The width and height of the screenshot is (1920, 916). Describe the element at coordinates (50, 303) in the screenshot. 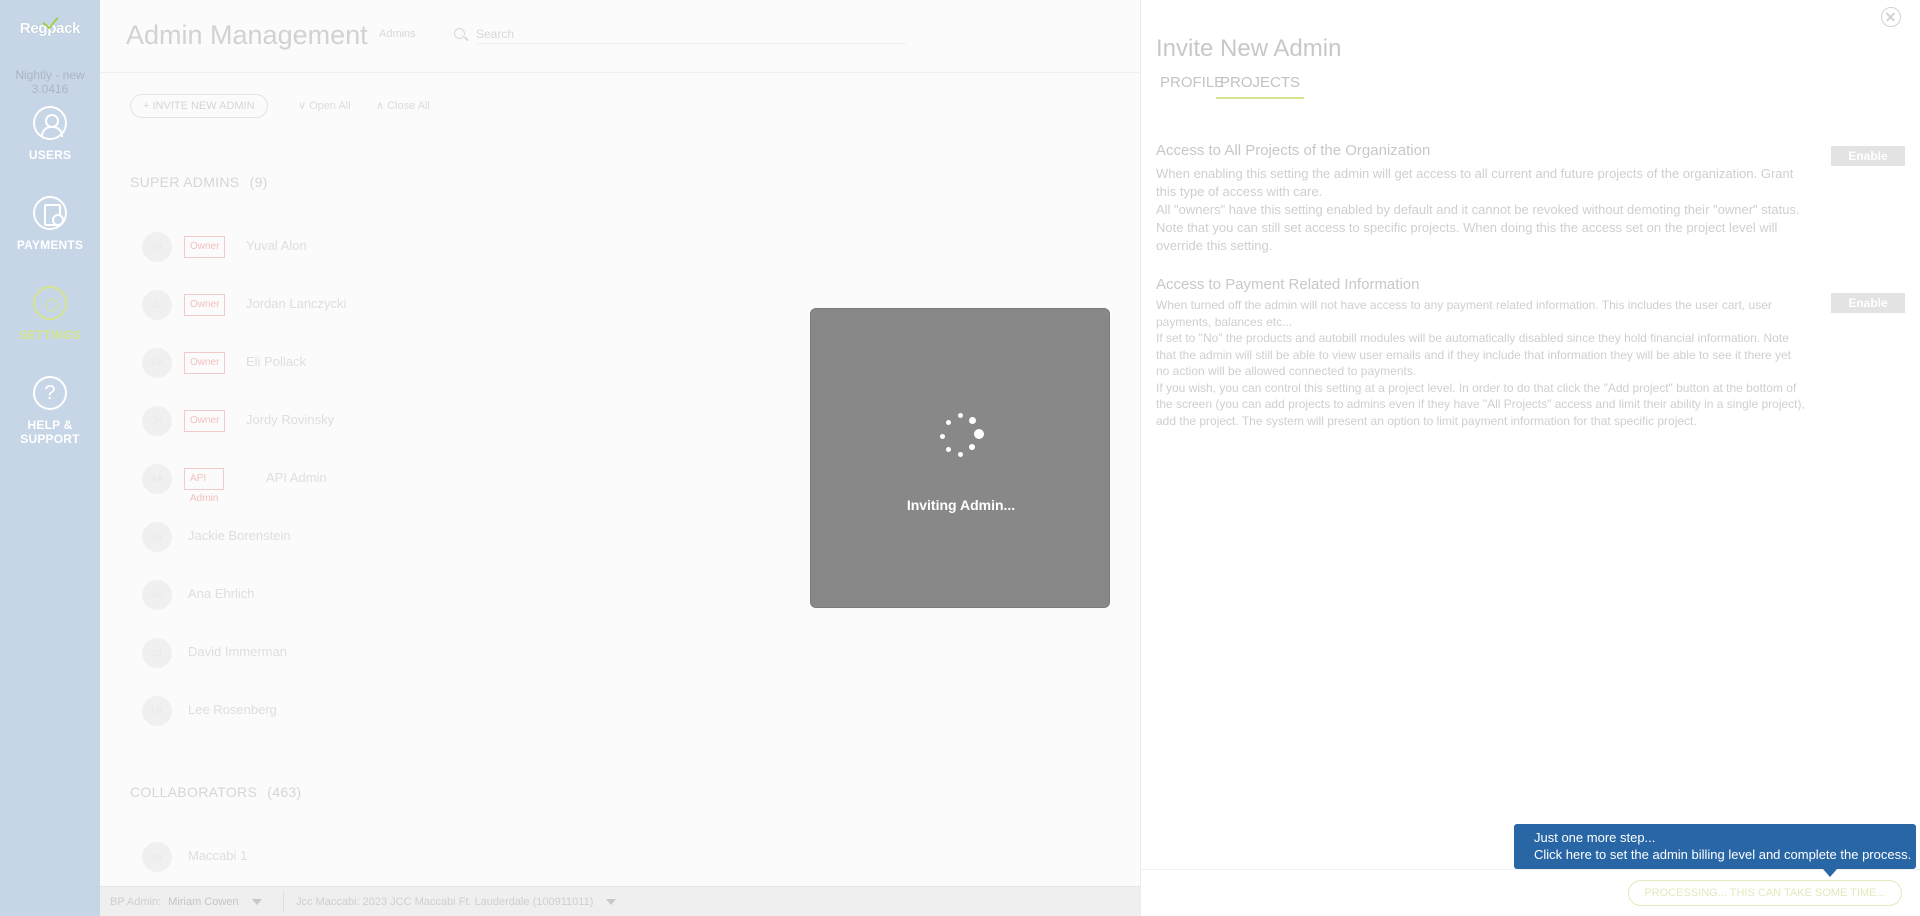

I see `settings-icon` at that location.